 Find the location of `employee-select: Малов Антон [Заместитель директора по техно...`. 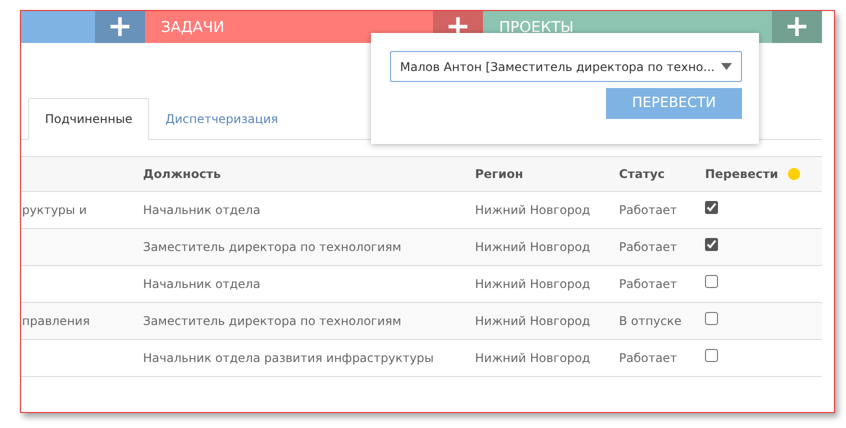

employee-select: Малов Антон [Заместитель директора по техно... is located at coordinates (566, 66).